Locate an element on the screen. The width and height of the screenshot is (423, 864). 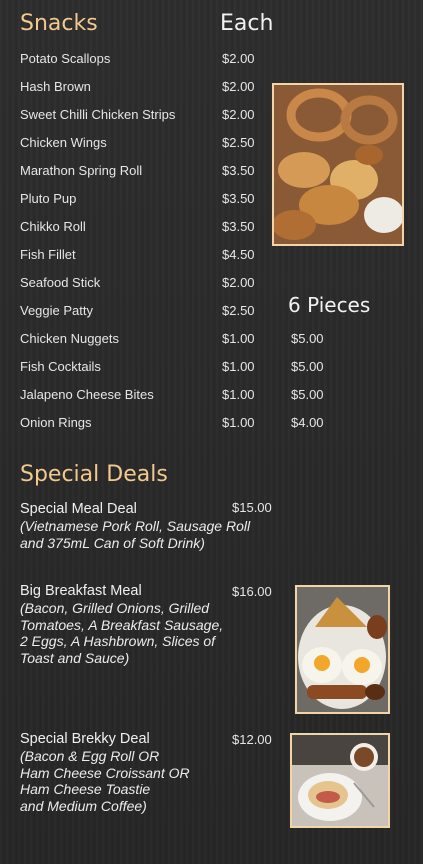
list-item: Chicken Wings is located at coordinates (63, 142).